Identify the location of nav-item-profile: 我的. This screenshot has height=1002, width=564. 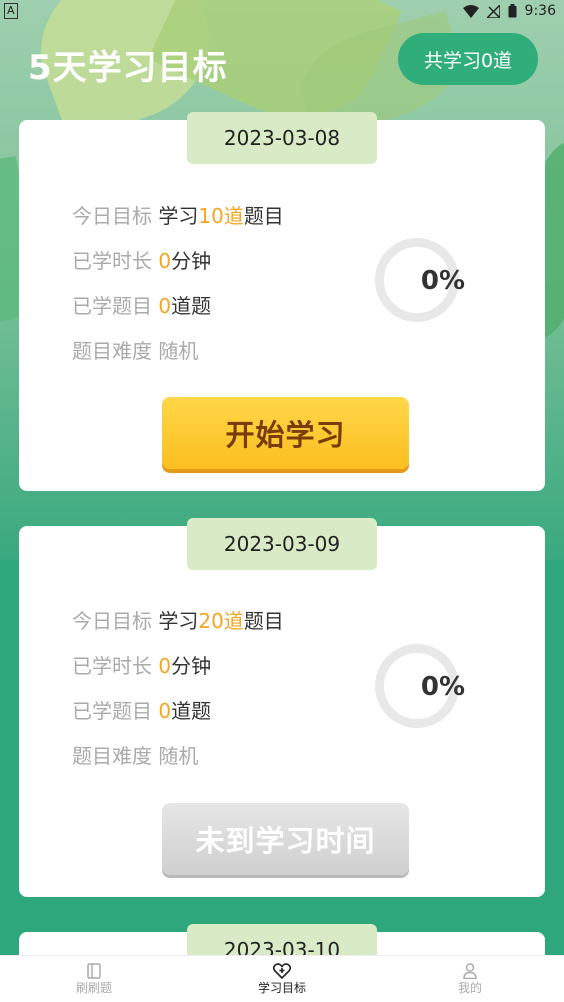
(470, 979).